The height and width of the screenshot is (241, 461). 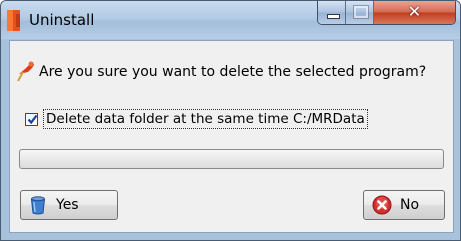 I want to click on close-button: ✕, so click(x=414, y=12).